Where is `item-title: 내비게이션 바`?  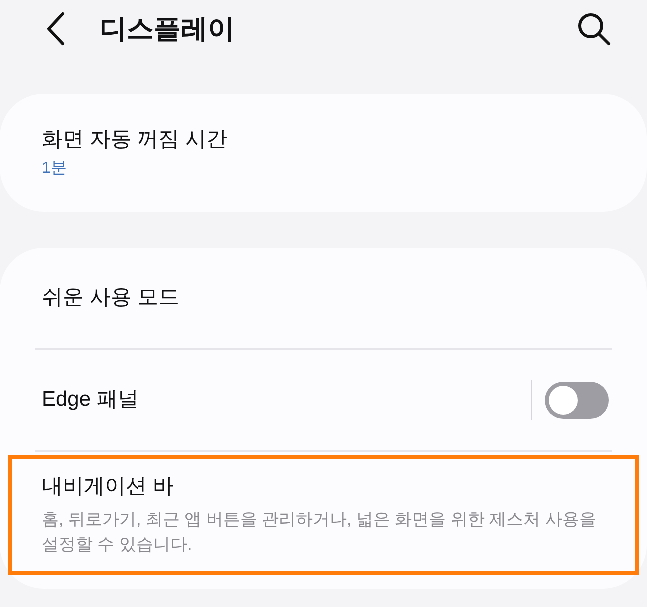 item-title: 내비게이션 바 is located at coordinates (108, 487).